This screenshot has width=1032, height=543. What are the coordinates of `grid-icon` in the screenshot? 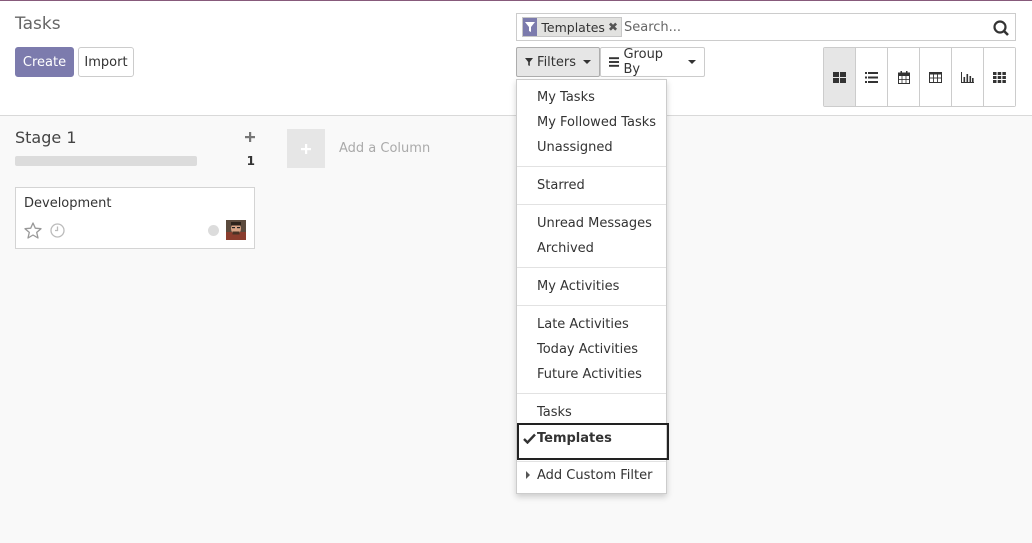 It's located at (999, 77).